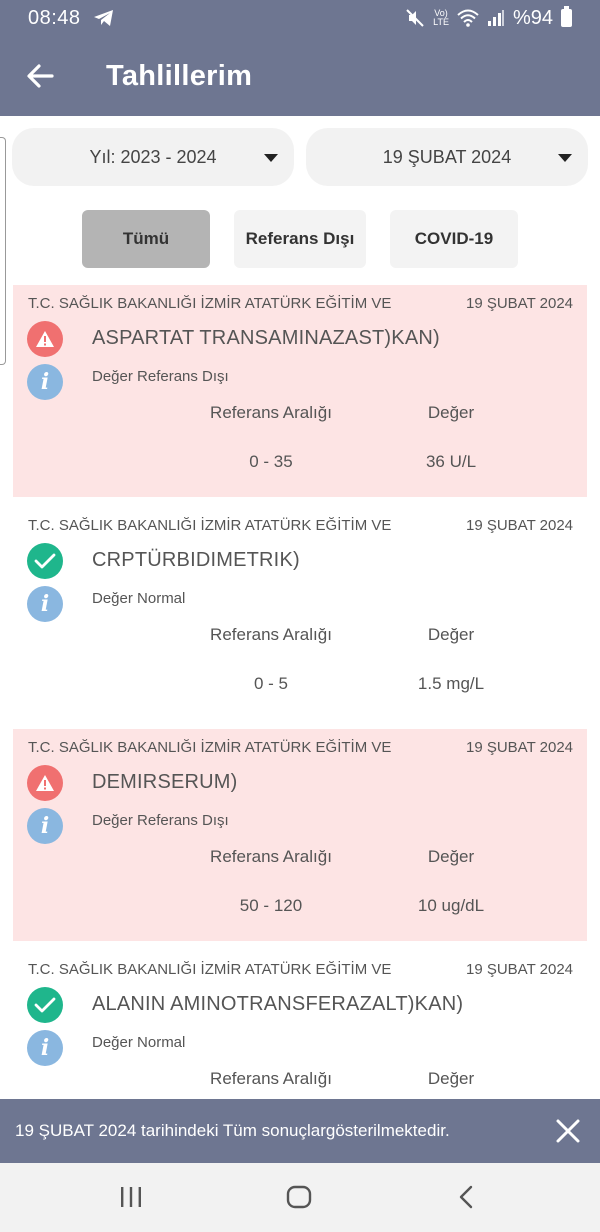  What do you see at coordinates (165, 782) in the screenshot?
I see `test-name: DEMIRSERUM)` at bounding box center [165, 782].